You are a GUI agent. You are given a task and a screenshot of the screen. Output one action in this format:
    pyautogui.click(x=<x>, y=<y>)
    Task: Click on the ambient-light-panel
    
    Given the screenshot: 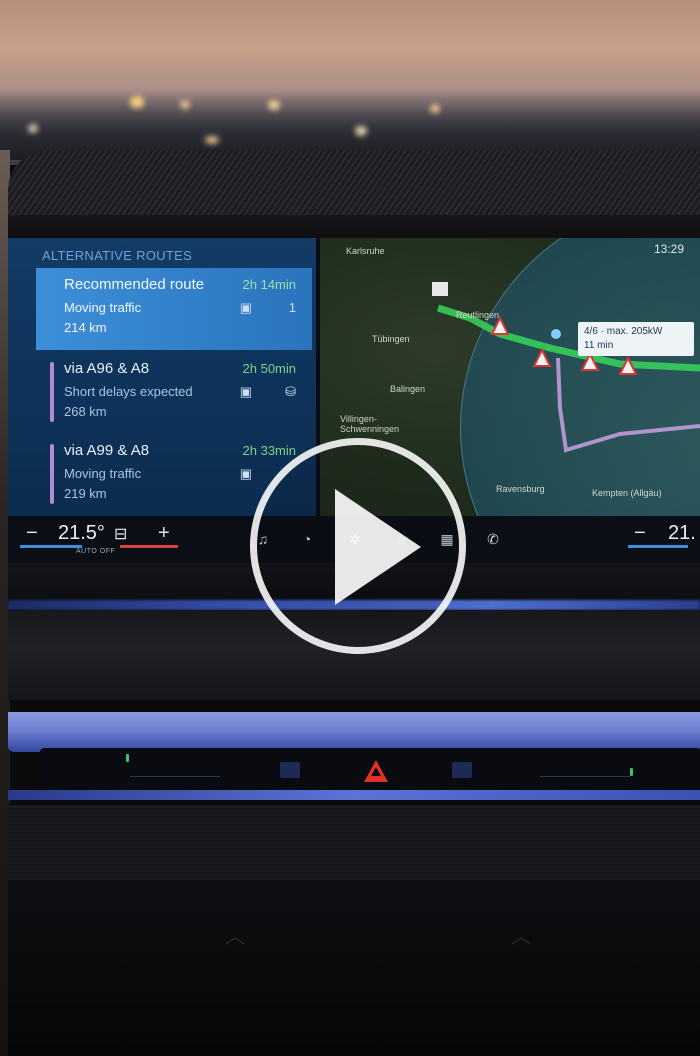 What is the action you would take?
    pyautogui.click(x=354, y=732)
    